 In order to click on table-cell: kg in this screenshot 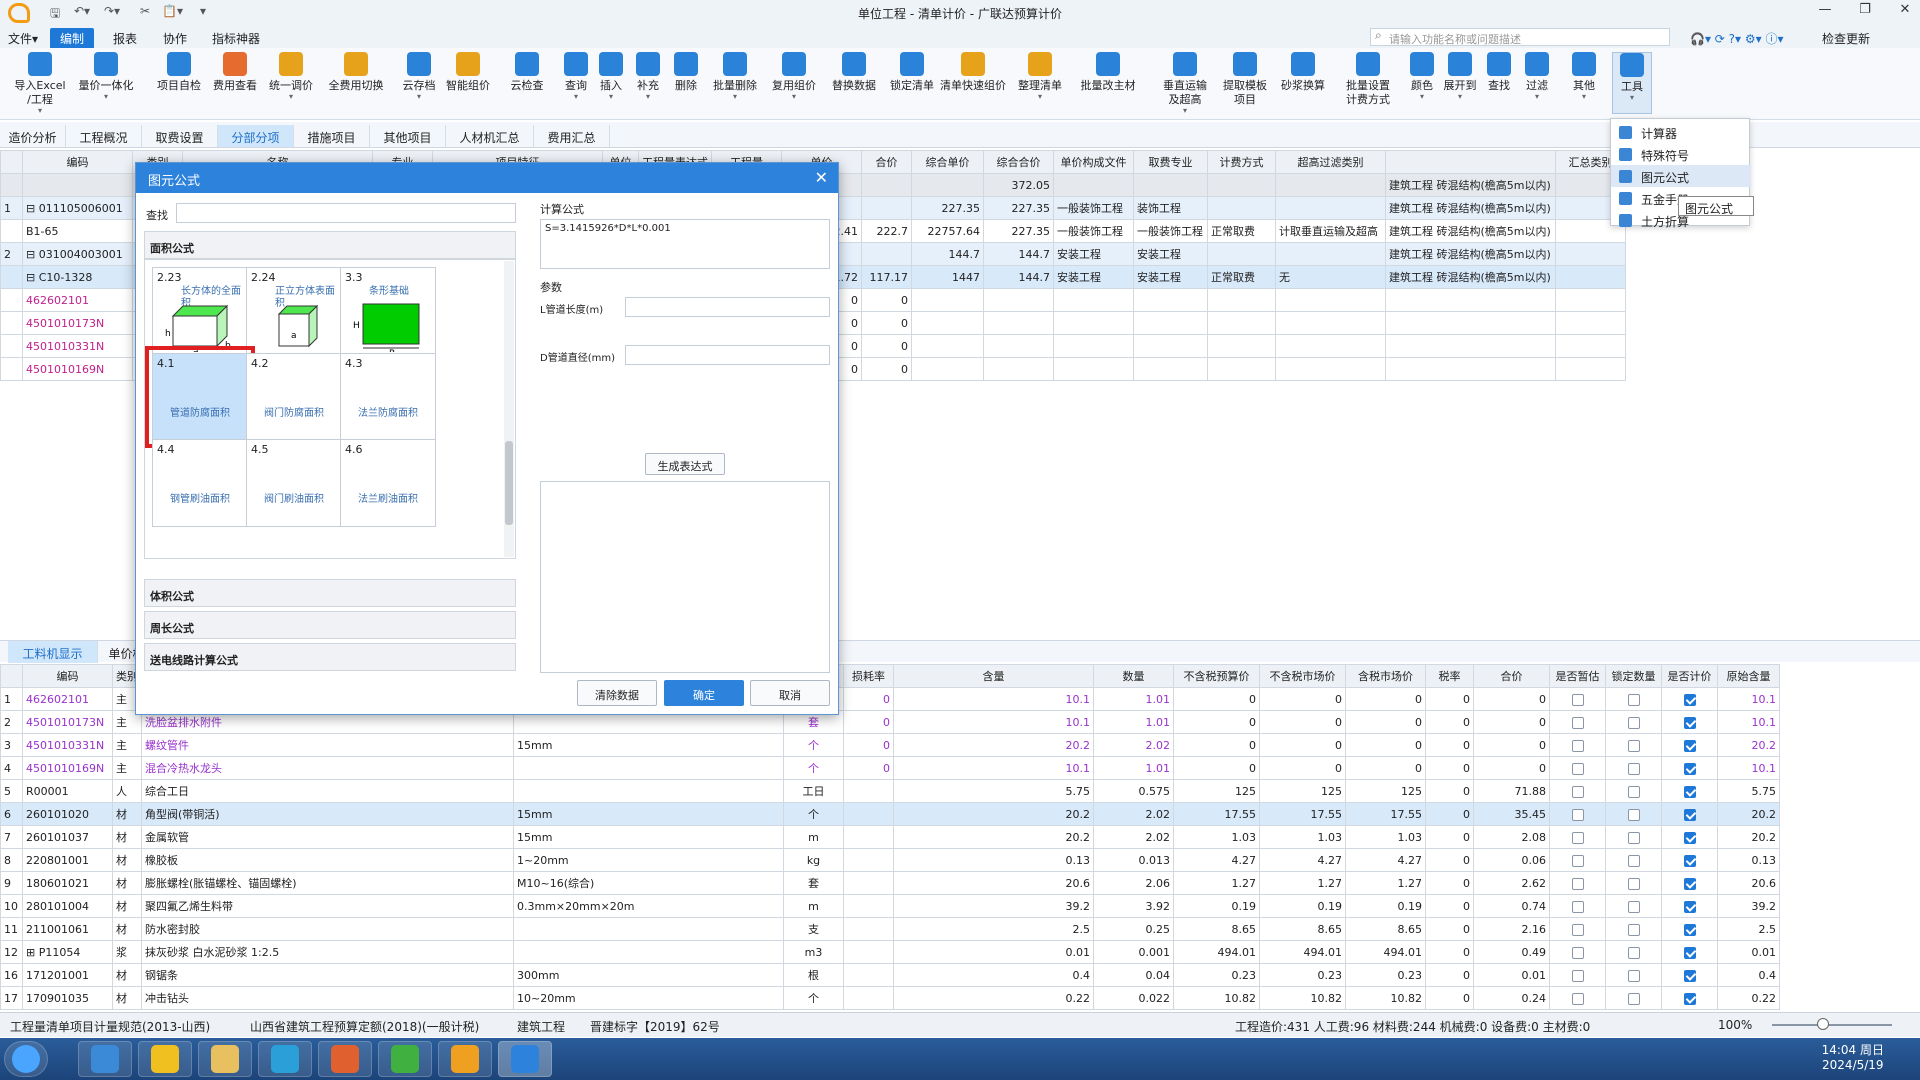, I will do `click(813, 860)`.